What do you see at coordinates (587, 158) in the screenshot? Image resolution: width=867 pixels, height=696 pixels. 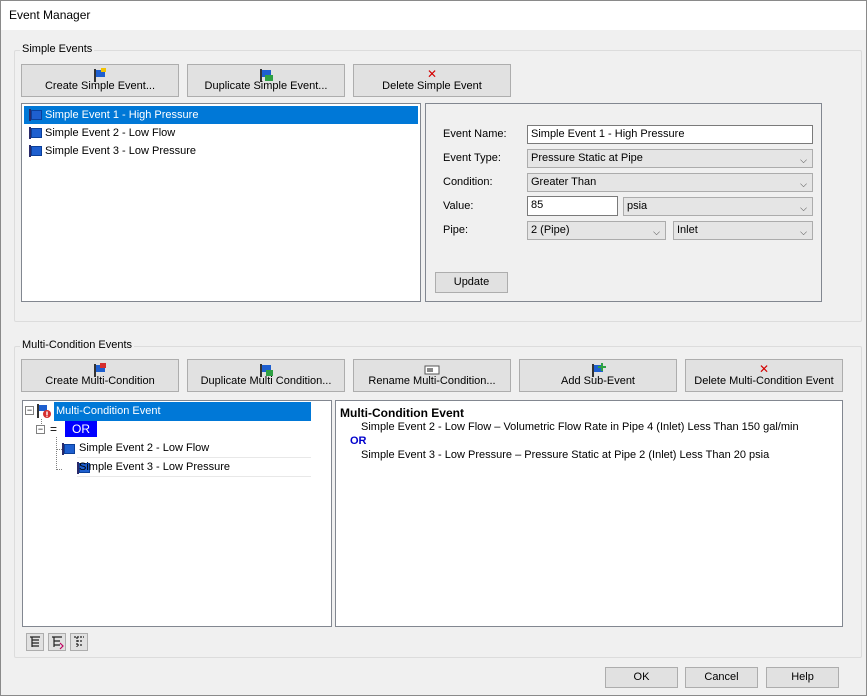 I see `event-type-value: Pressure Static at Pipe` at bounding box center [587, 158].